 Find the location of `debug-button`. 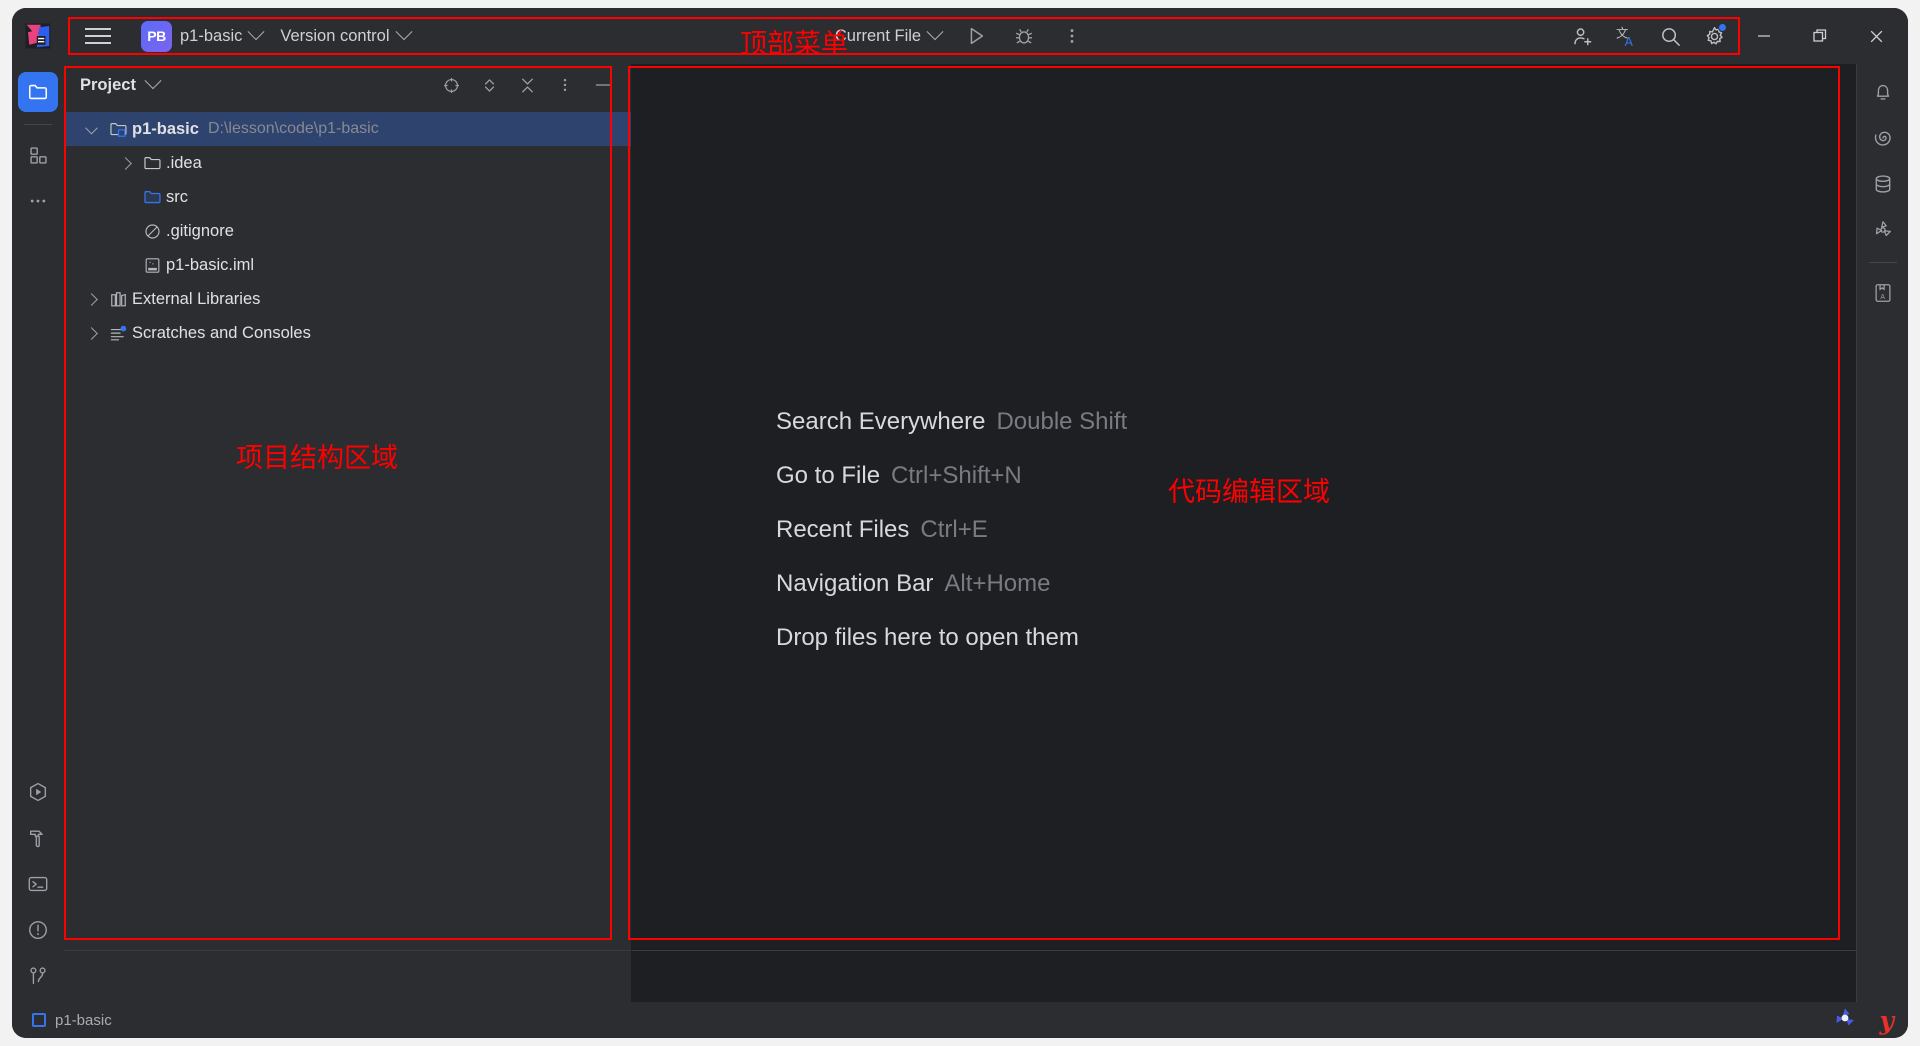

debug-button is located at coordinates (1024, 36).